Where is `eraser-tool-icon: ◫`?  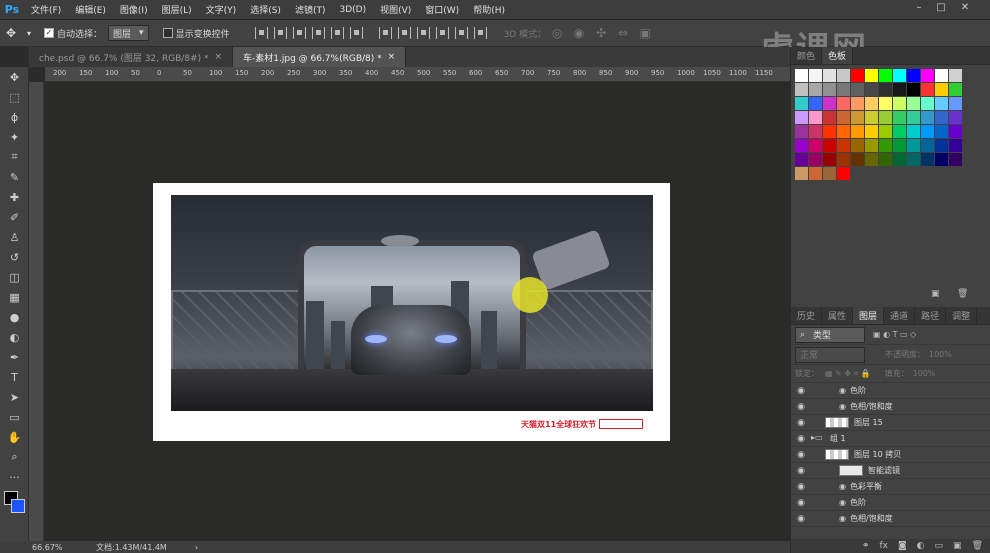
eraser-tool-icon: ◫ is located at coordinates (14, 277).